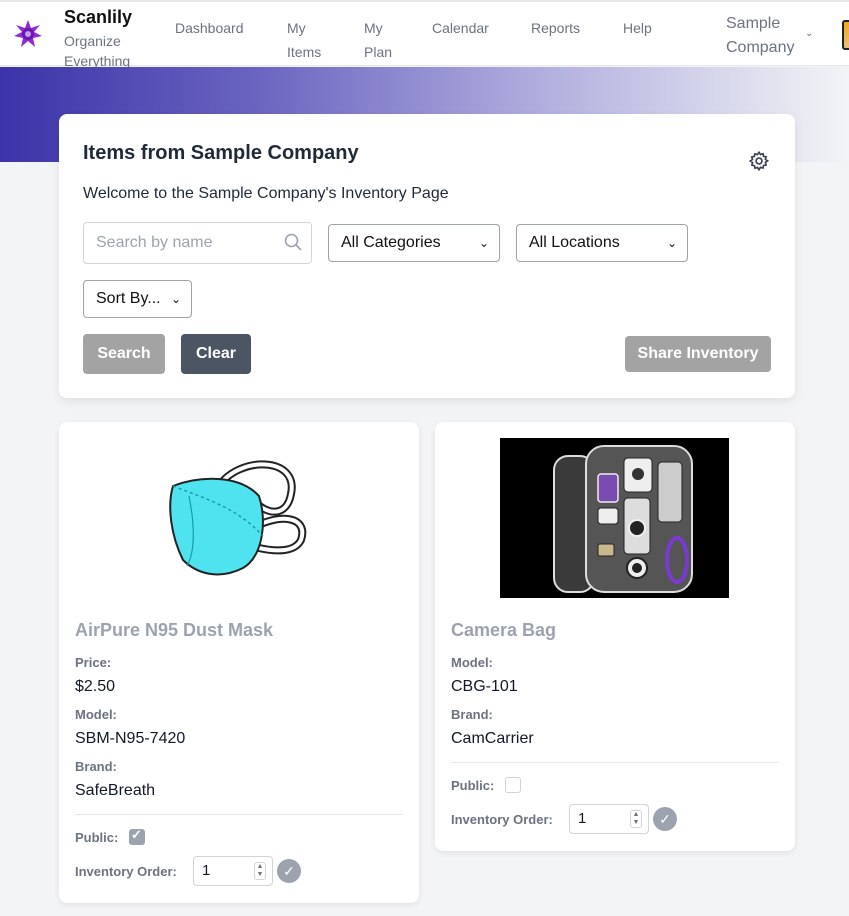 The image size is (849, 916). What do you see at coordinates (460, 28) in the screenshot?
I see `nav-calendar: Calendar` at bounding box center [460, 28].